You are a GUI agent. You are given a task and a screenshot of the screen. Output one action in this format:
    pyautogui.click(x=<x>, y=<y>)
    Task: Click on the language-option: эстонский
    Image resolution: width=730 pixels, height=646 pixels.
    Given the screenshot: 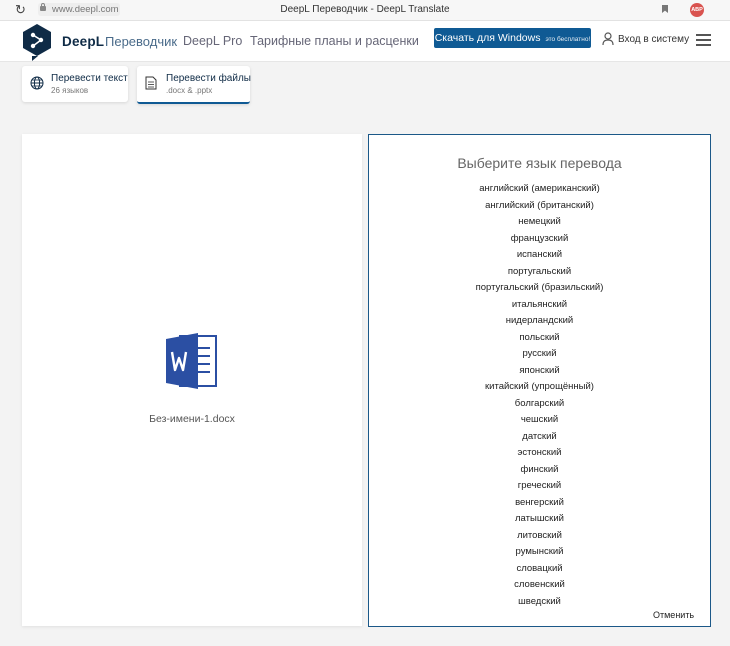 What is the action you would take?
    pyautogui.click(x=539, y=453)
    